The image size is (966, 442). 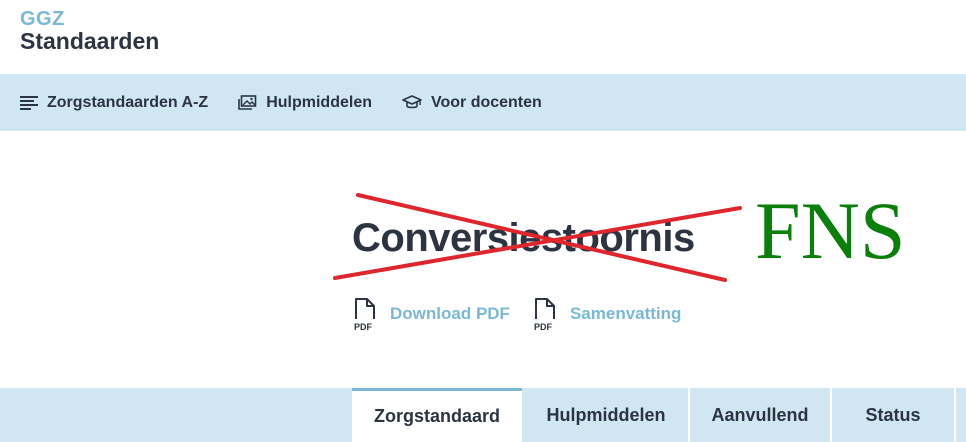 I want to click on graduation-cap-icon, so click(x=412, y=102).